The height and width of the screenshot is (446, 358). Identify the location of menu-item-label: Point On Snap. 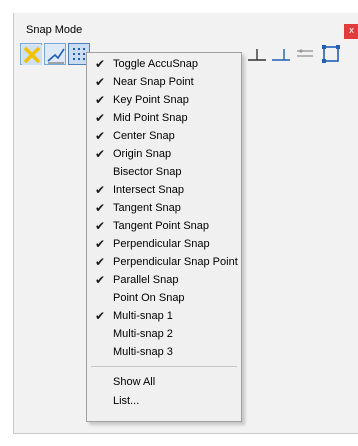
(149, 298).